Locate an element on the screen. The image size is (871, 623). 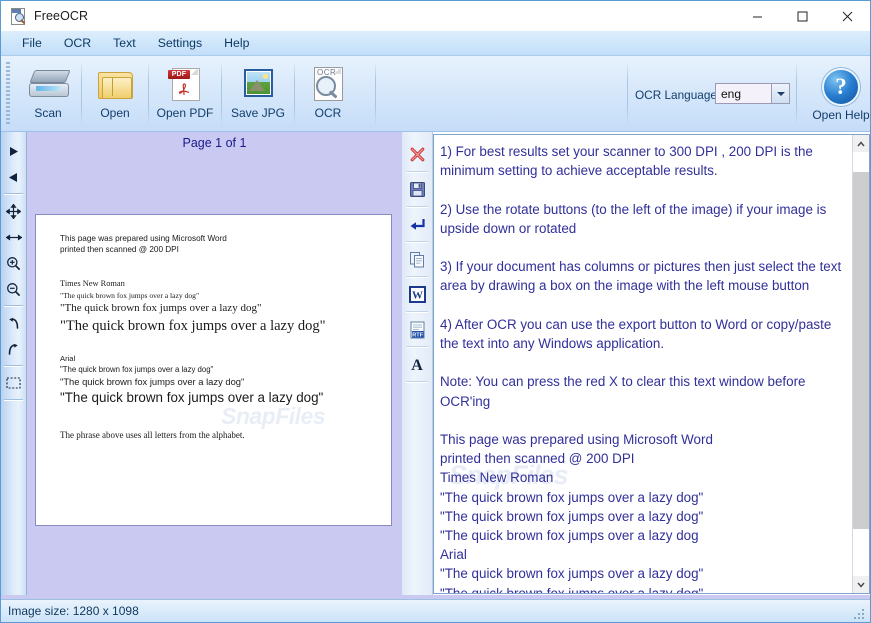
word-document-icon: W is located at coordinates (417, 294).